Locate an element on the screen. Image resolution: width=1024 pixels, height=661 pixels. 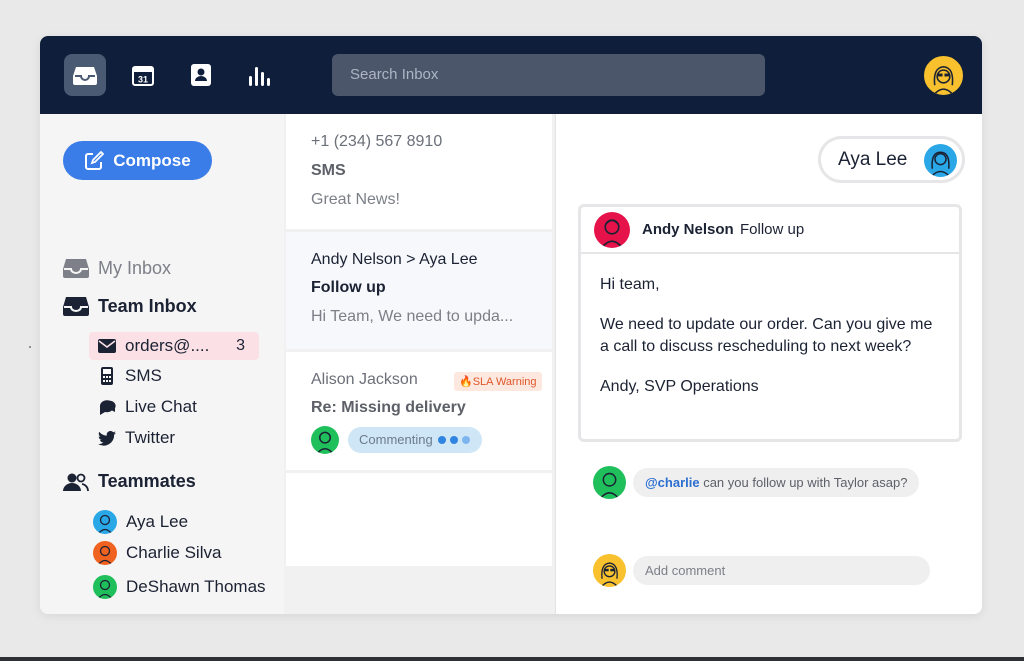
bottom-border is located at coordinates (512, 659).